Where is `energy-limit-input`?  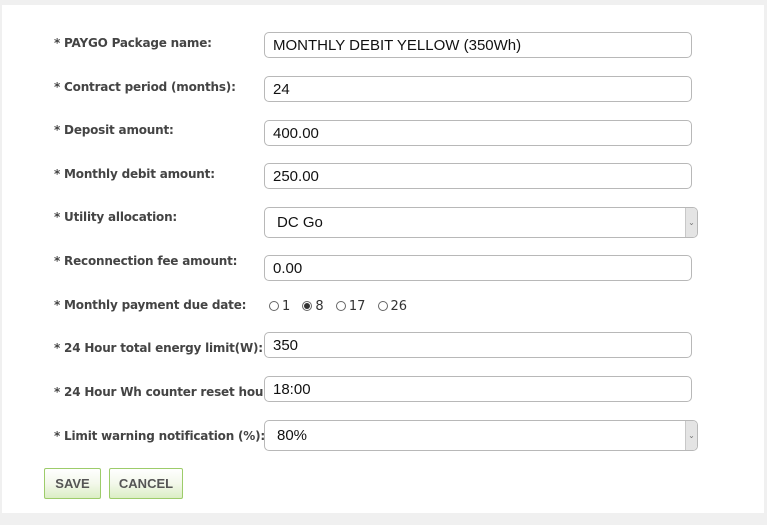 energy-limit-input is located at coordinates (478, 345).